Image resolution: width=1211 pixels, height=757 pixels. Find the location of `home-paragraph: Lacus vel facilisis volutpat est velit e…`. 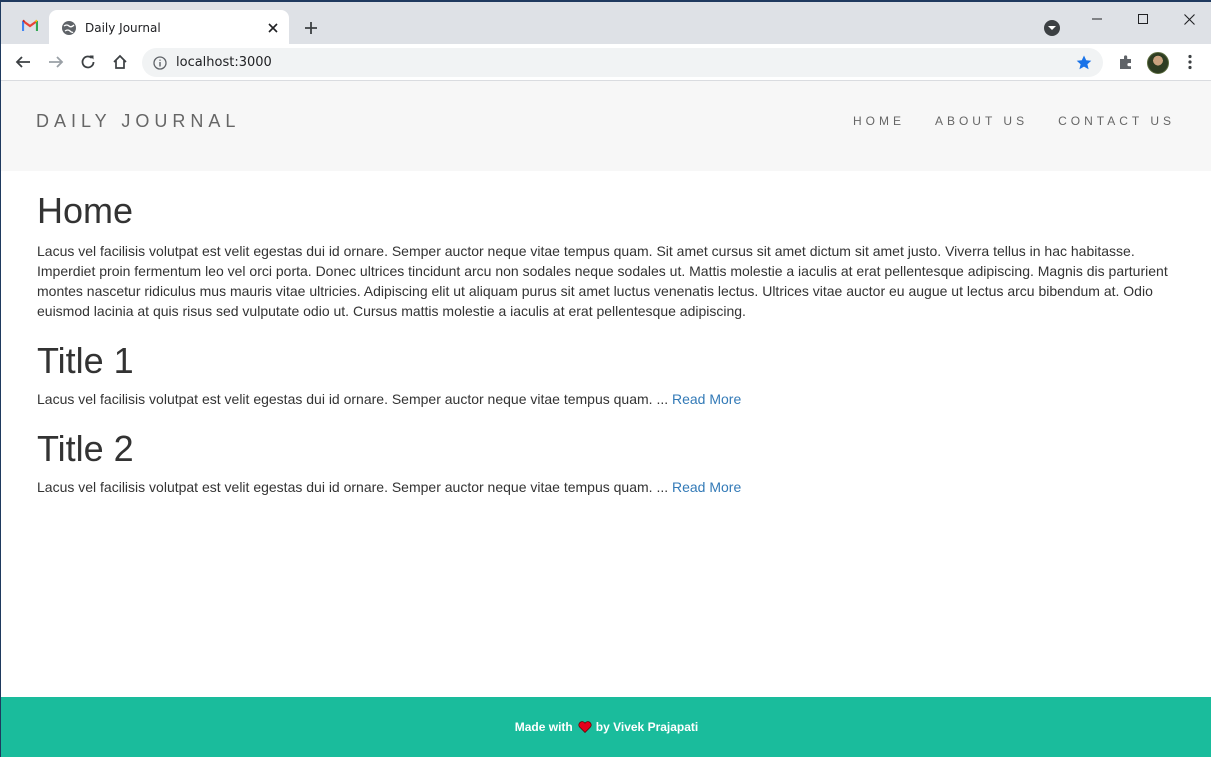

home-paragraph: Lacus vel facilisis volutpat est velit e… is located at coordinates (602, 281).